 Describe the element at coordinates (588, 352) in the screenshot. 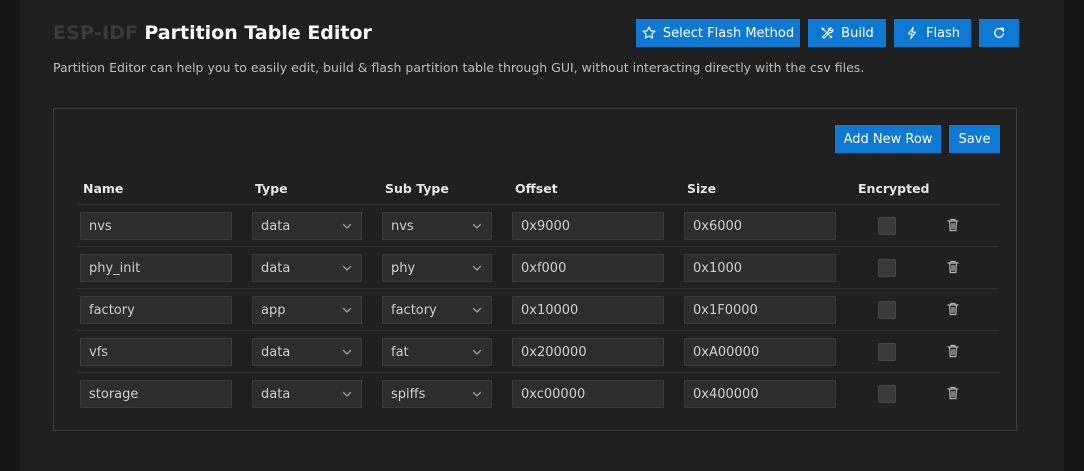

I see `offset-input: 0x200000` at that location.